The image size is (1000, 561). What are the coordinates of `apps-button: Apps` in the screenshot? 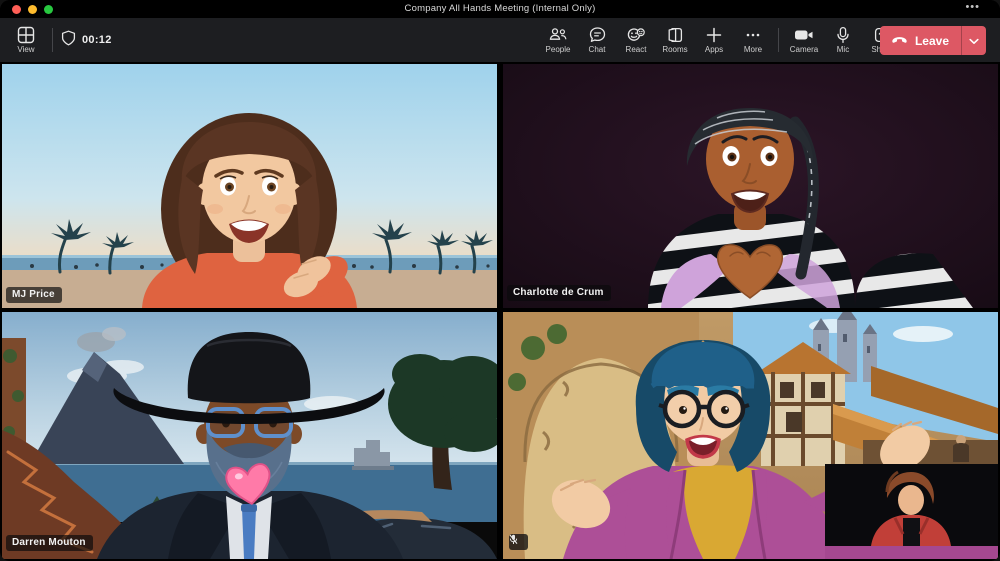 It's located at (714, 40).